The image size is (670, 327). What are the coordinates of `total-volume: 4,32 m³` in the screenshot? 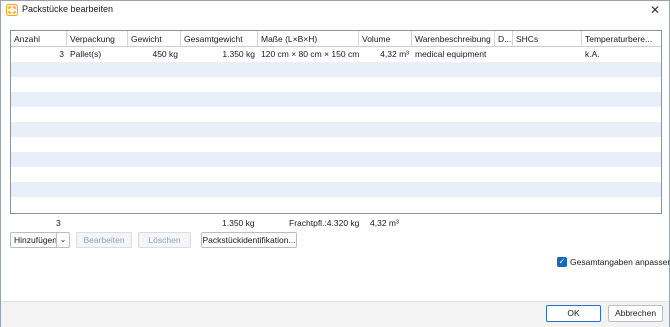 It's located at (384, 223).